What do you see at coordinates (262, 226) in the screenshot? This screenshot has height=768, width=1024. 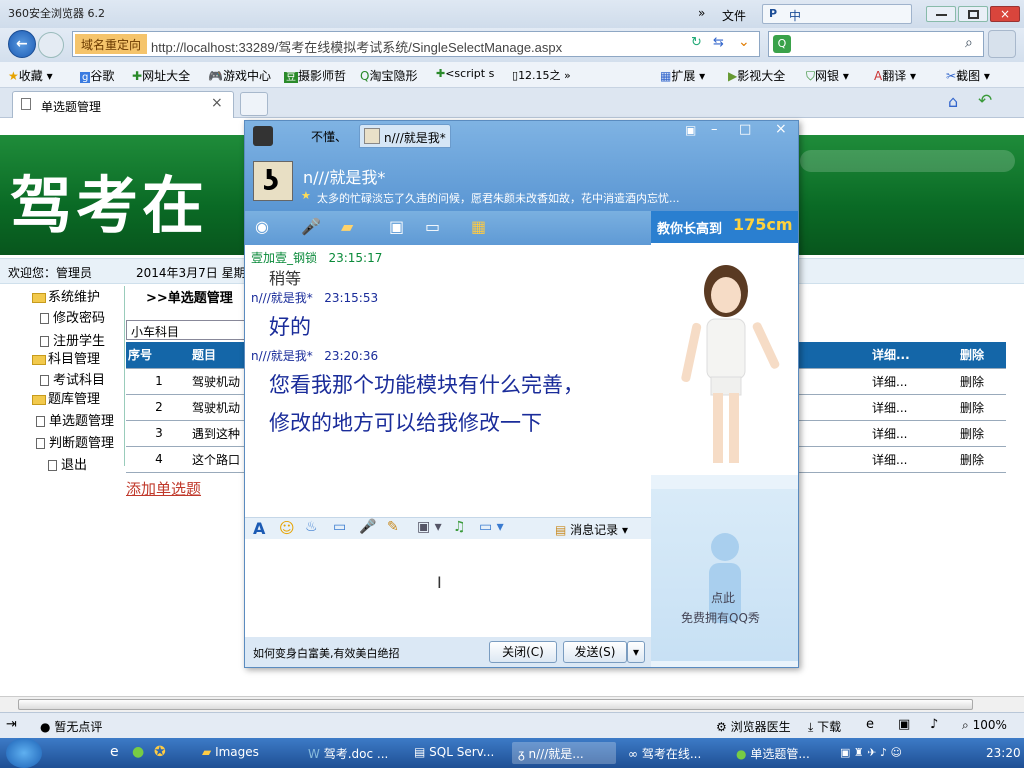 I see `video-call-icon: ◉` at bounding box center [262, 226].